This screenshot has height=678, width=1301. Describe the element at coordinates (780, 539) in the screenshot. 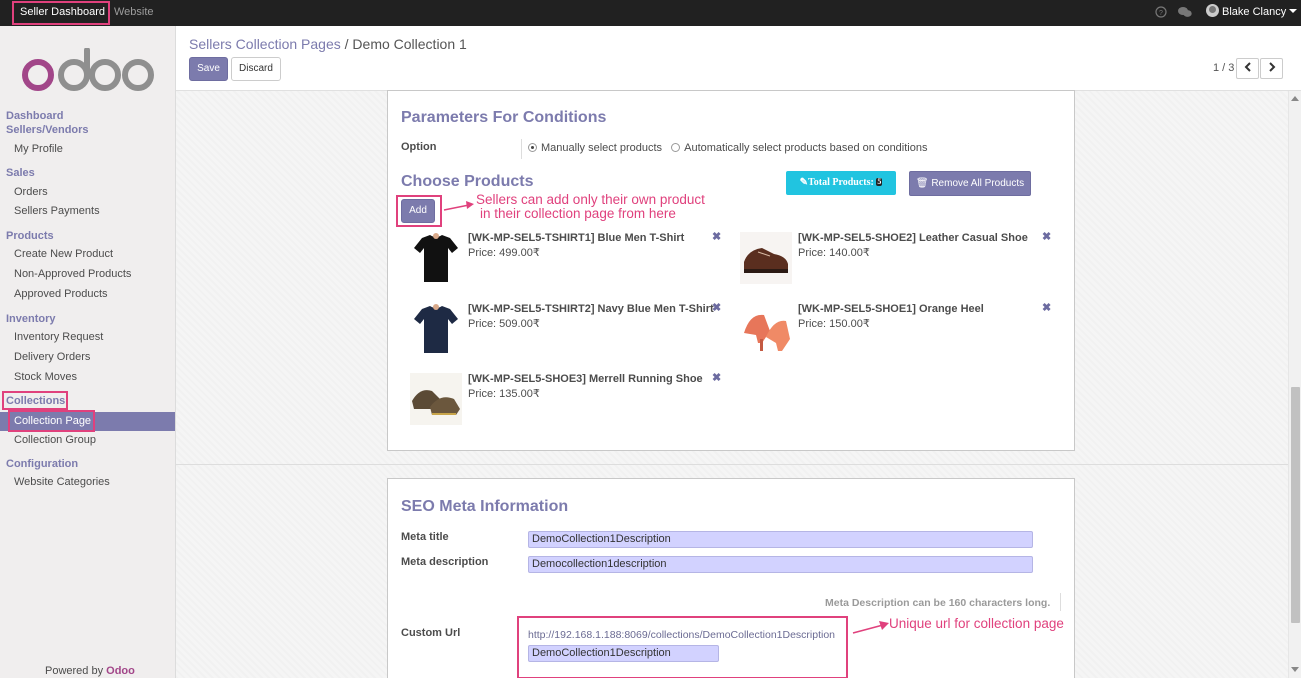

I see `meta-title-input: DemoCollection1Description` at that location.